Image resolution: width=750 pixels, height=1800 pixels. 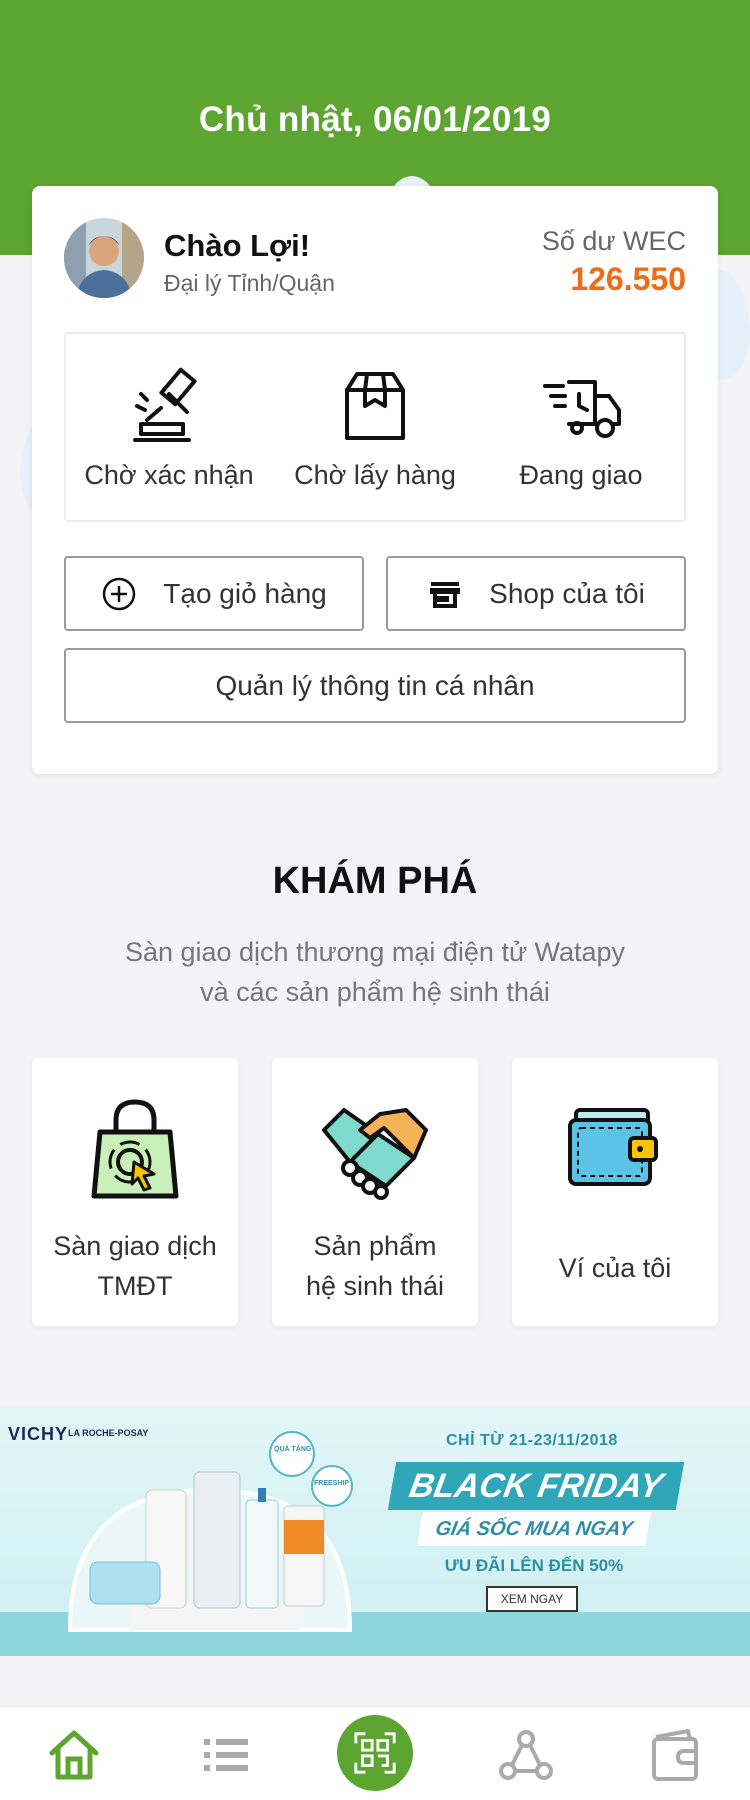 I want to click on feature-ecosystem: Sản phẩm hệ sinh thái, so click(x=375, y=1192).